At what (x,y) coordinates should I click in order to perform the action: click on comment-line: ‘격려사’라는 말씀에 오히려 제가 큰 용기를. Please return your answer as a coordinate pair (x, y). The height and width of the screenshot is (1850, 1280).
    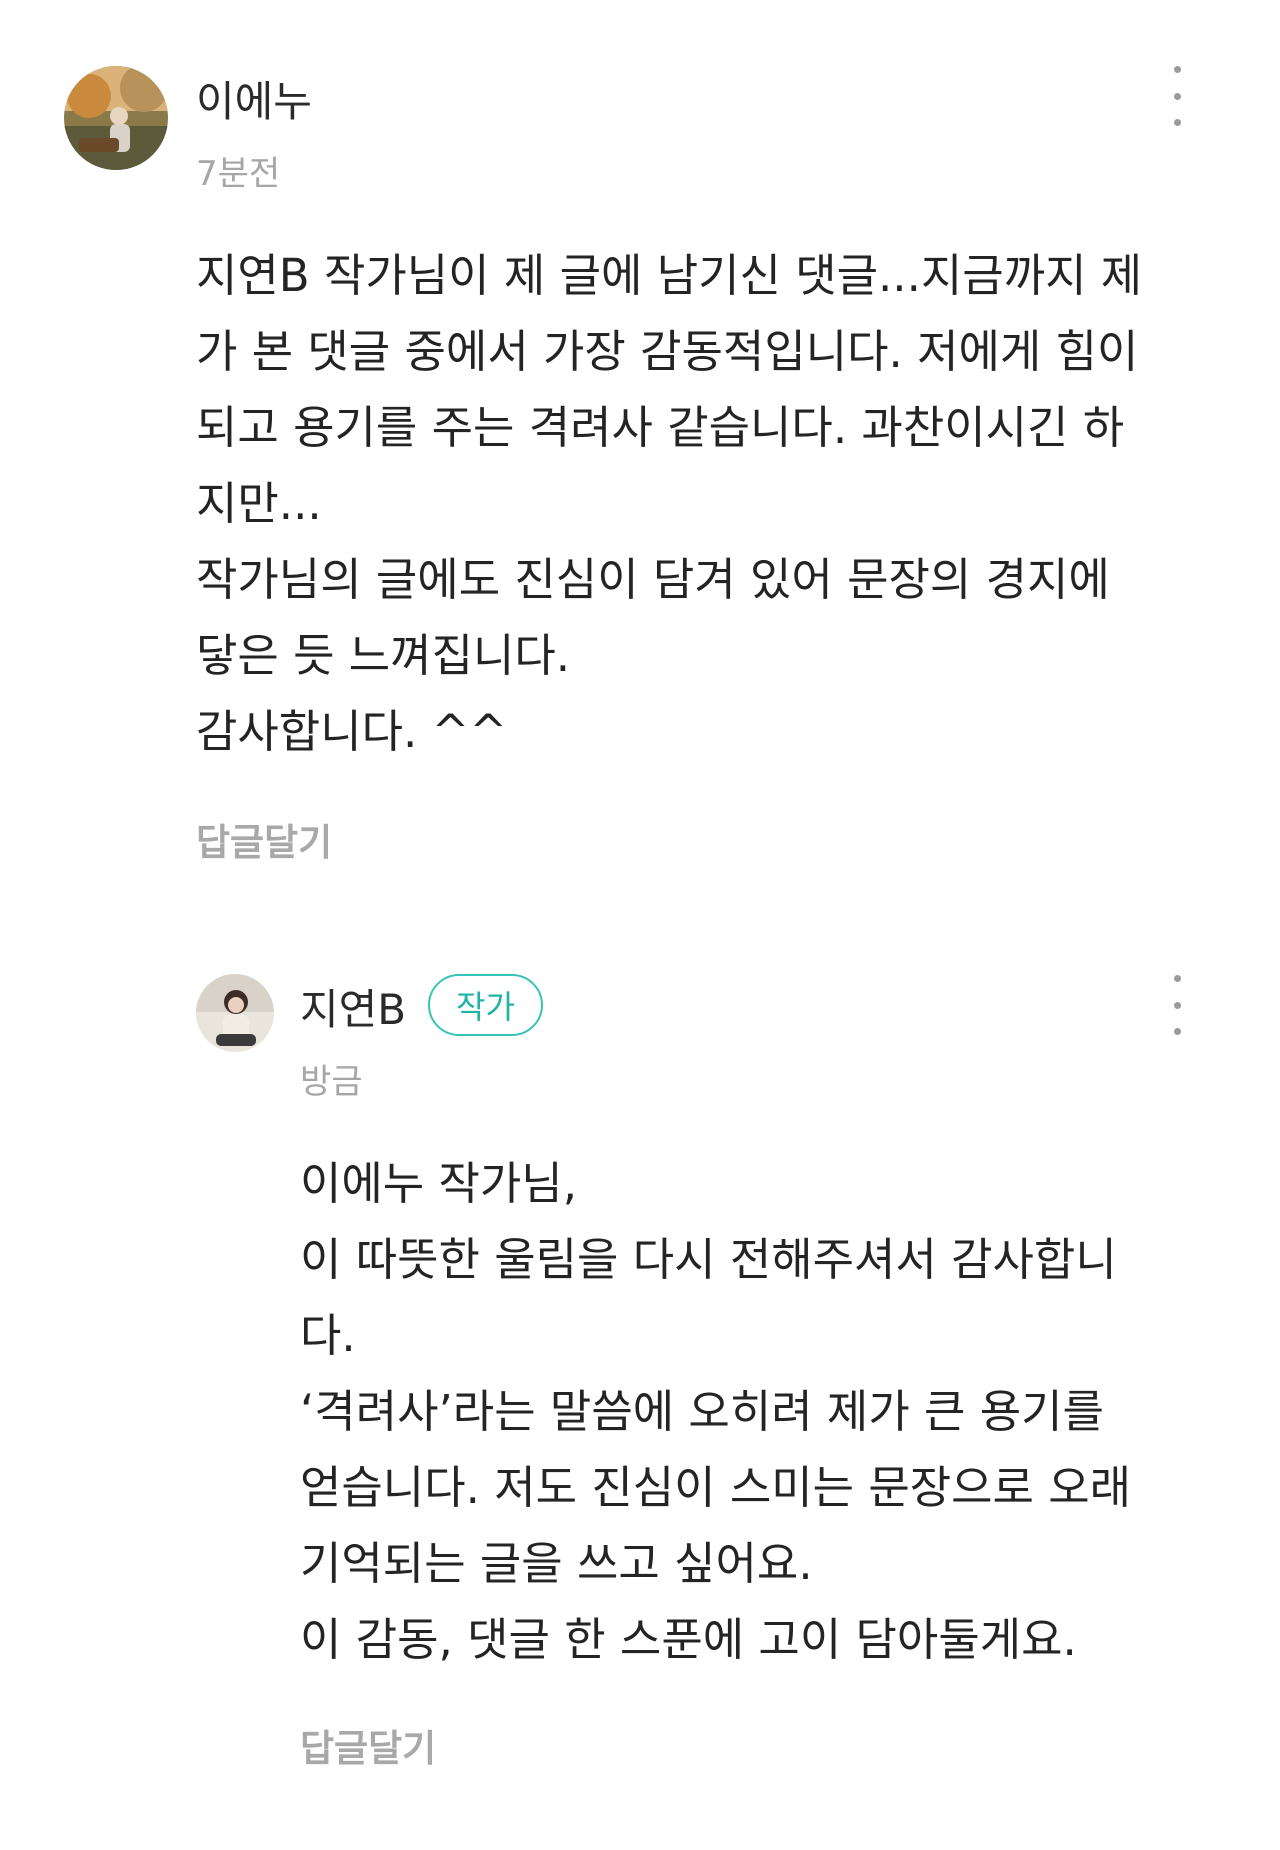
    Looking at the image, I should click on (702, 1411).